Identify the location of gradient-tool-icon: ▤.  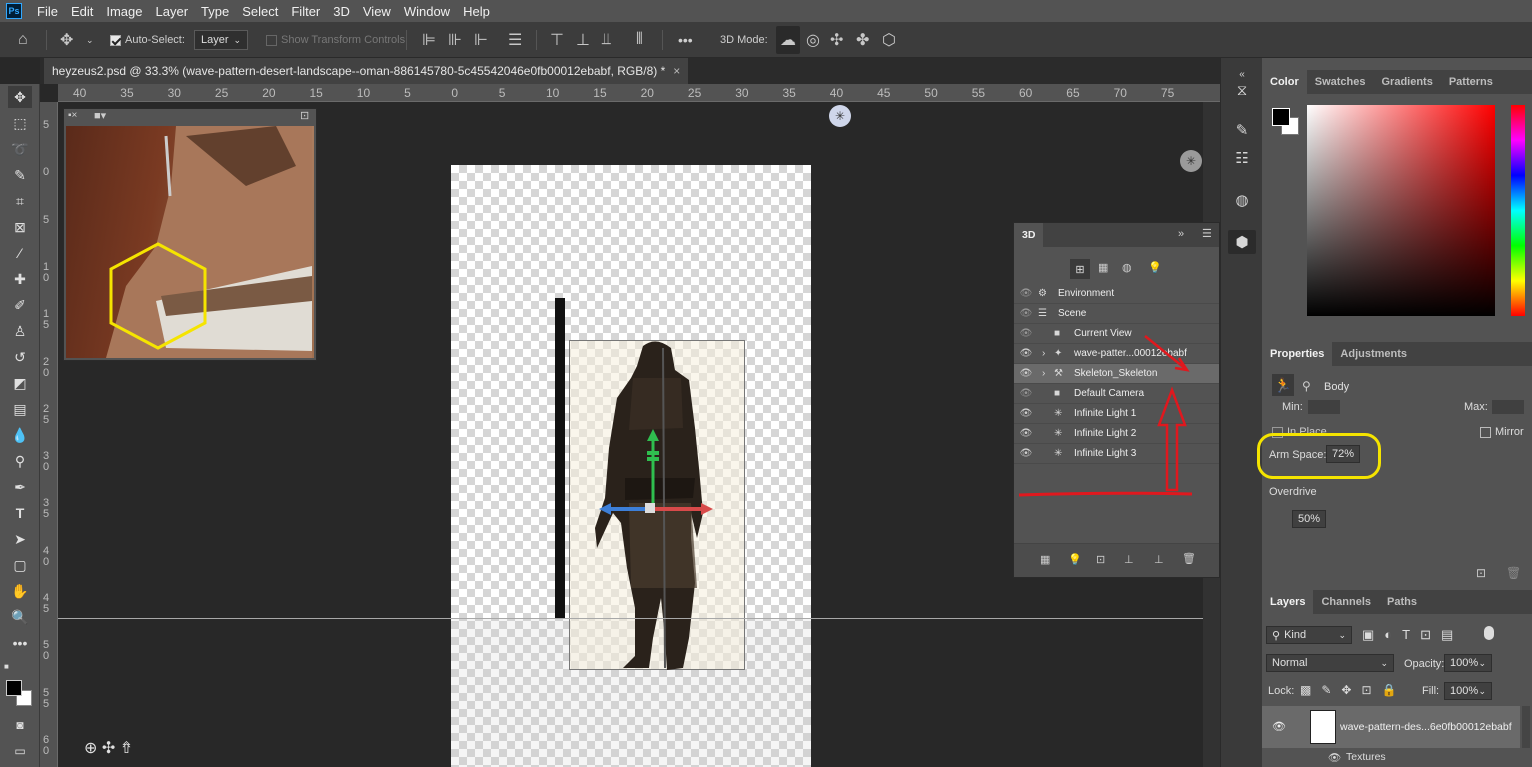
(20, 409).